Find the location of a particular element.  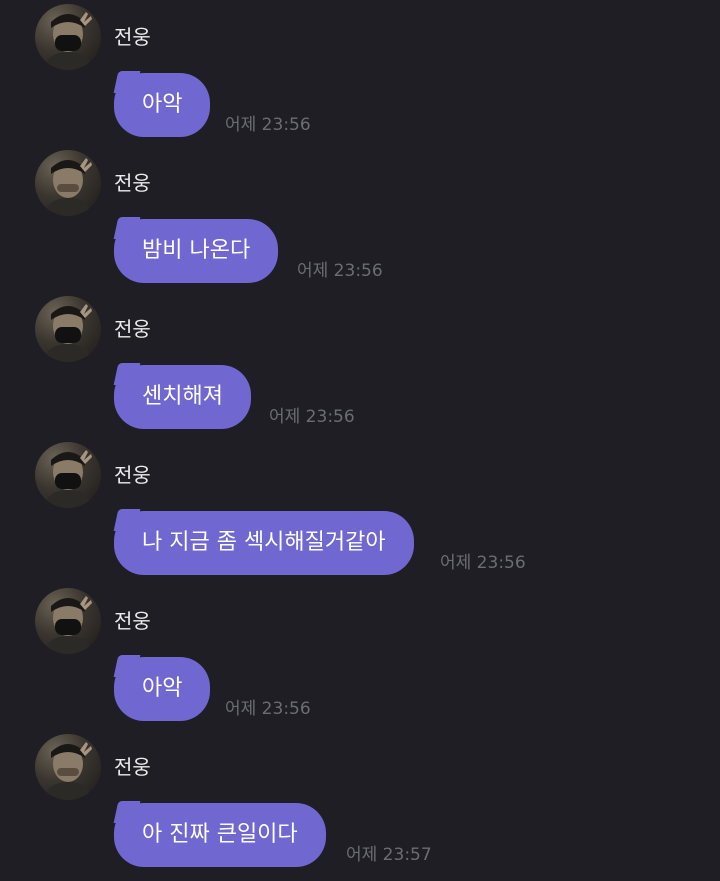

message-text: 센치해져 is located at coordinates (182, 396).